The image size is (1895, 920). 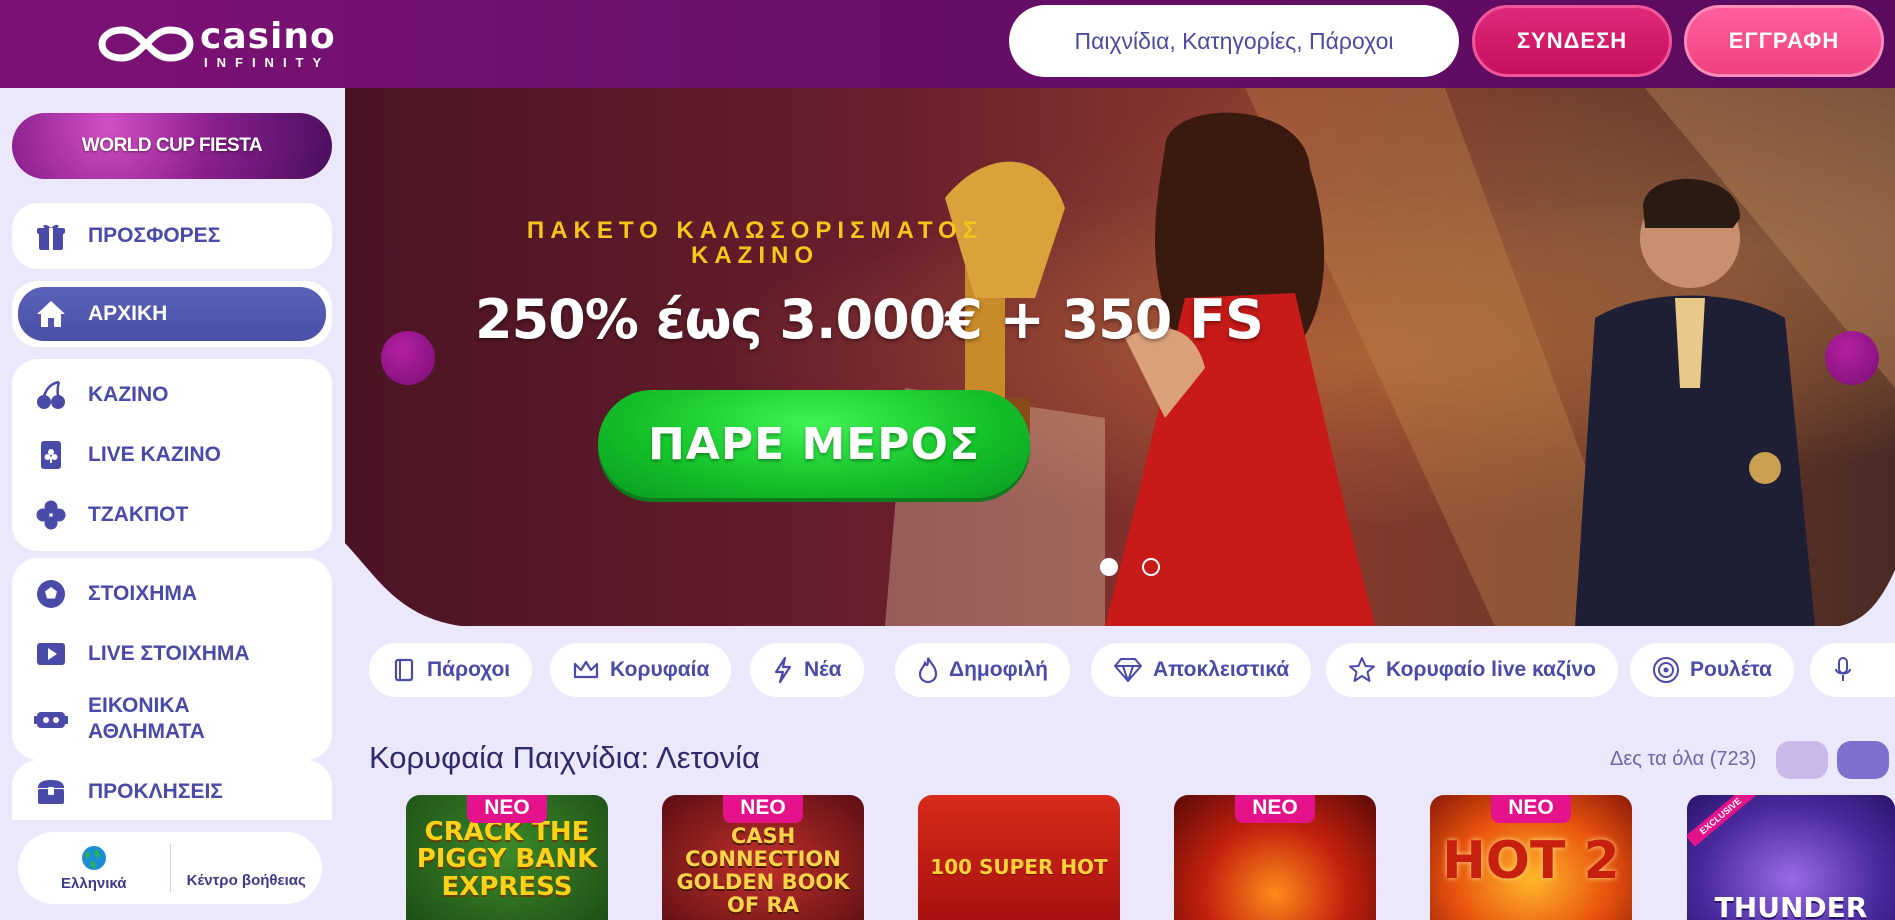 I want to click on hero-wave, so click(x=1120, y=584).